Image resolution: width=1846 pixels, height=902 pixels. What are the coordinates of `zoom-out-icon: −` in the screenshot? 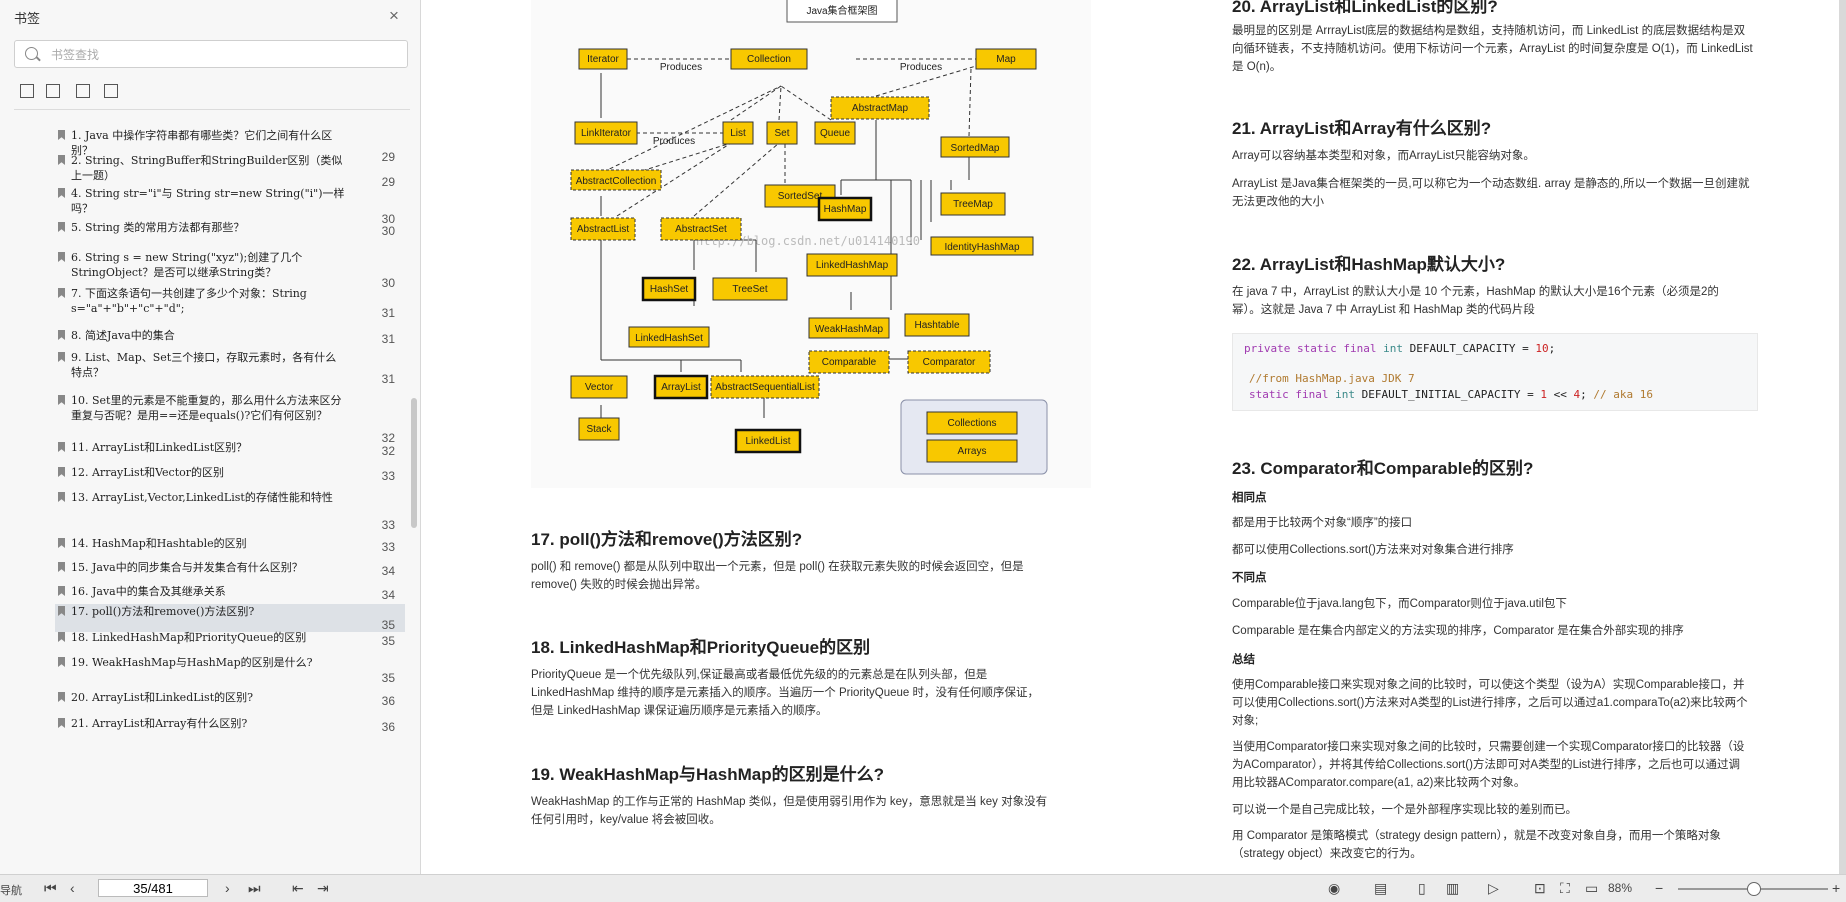 It's located at (1659, 888).